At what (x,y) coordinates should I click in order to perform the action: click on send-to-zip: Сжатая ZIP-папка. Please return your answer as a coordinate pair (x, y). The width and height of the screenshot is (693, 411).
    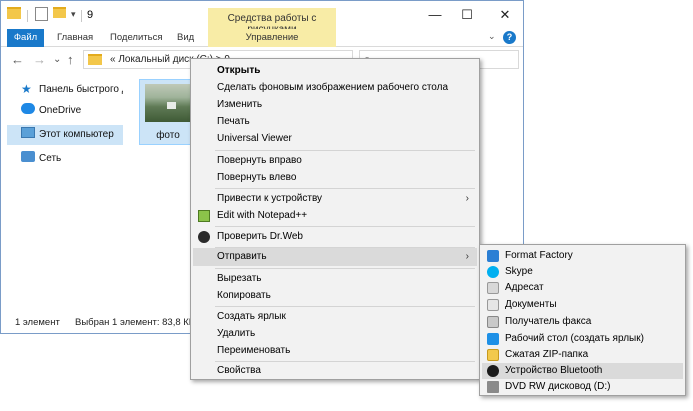
    Looking at the image, I should click on (582, 355).